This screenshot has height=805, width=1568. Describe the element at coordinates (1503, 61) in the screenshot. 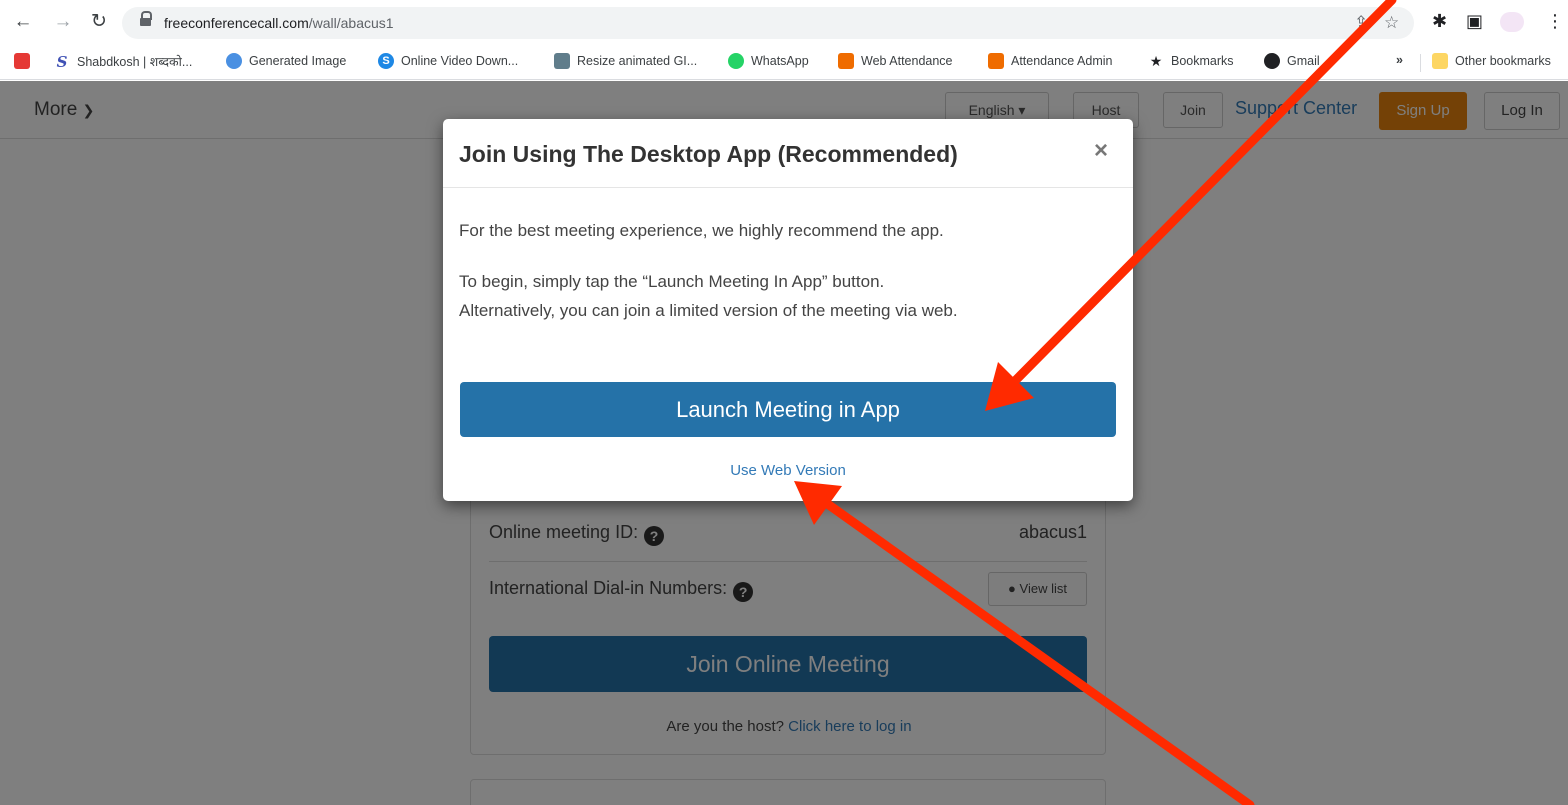

I see `other-bookmarks-label: Other bookmarks` at that location.